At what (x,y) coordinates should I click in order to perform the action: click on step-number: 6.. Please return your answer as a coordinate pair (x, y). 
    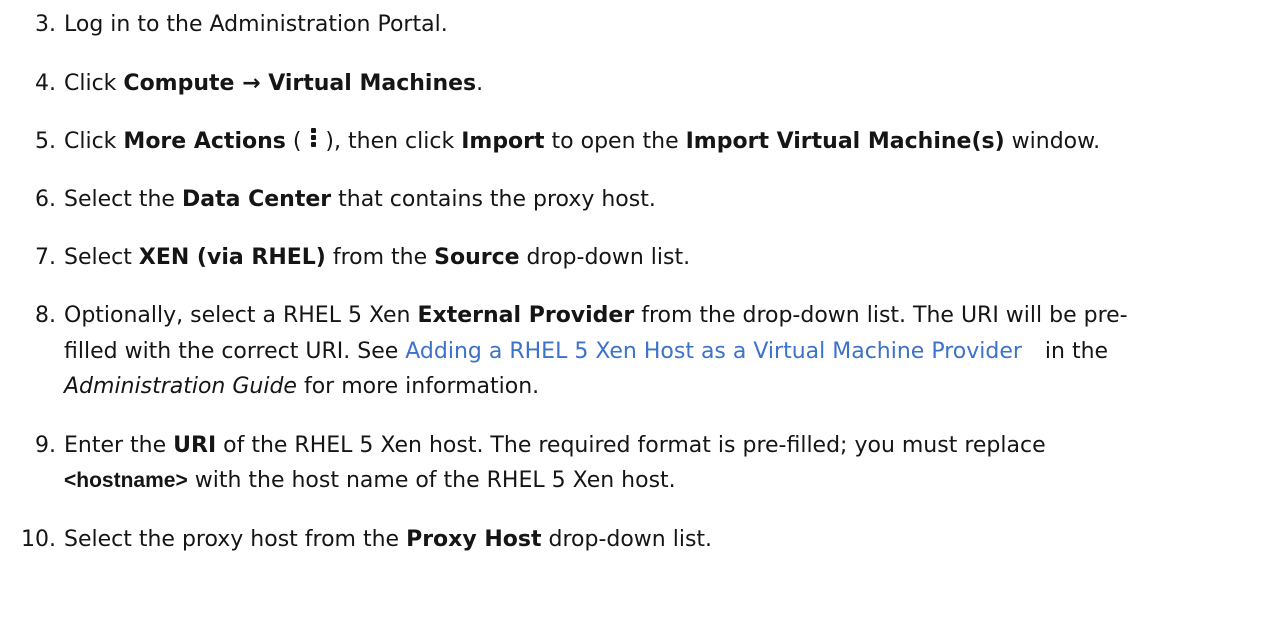
    Looking at the image, I should click on (45, 199).